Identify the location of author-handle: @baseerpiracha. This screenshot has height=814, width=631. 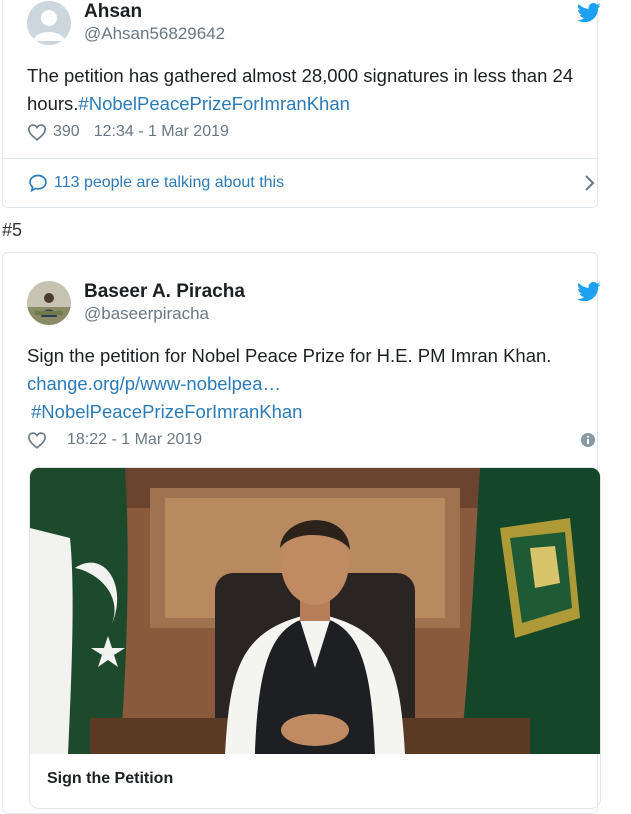
(146, 314).